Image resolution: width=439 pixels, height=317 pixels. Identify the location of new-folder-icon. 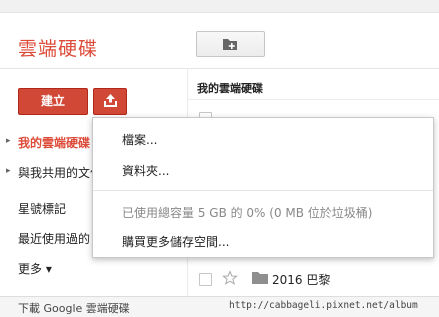
(230, 44).